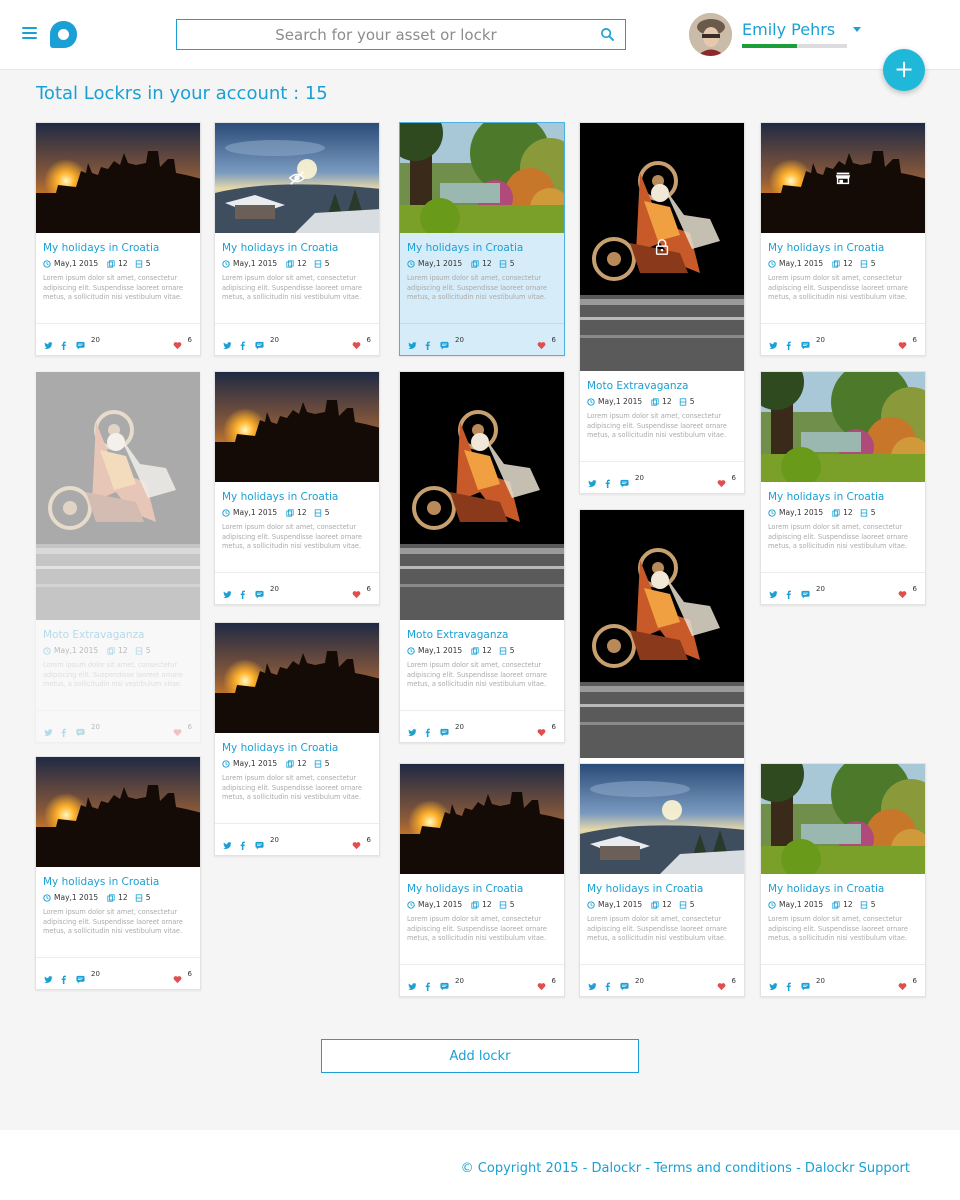 This screenshot has height=1200, width=960. Describe the element at coordinates (607, 34) in the screenshot. I see `search-icon` at that location.